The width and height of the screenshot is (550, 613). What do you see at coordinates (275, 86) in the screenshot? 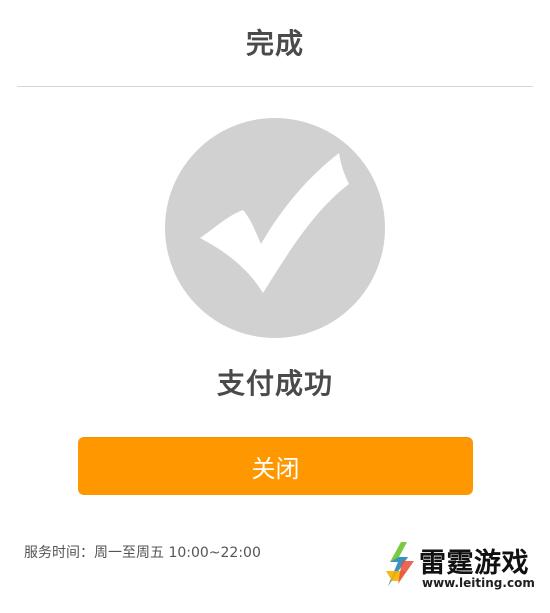
I see `header-divider` at bounding box center [275, 86].